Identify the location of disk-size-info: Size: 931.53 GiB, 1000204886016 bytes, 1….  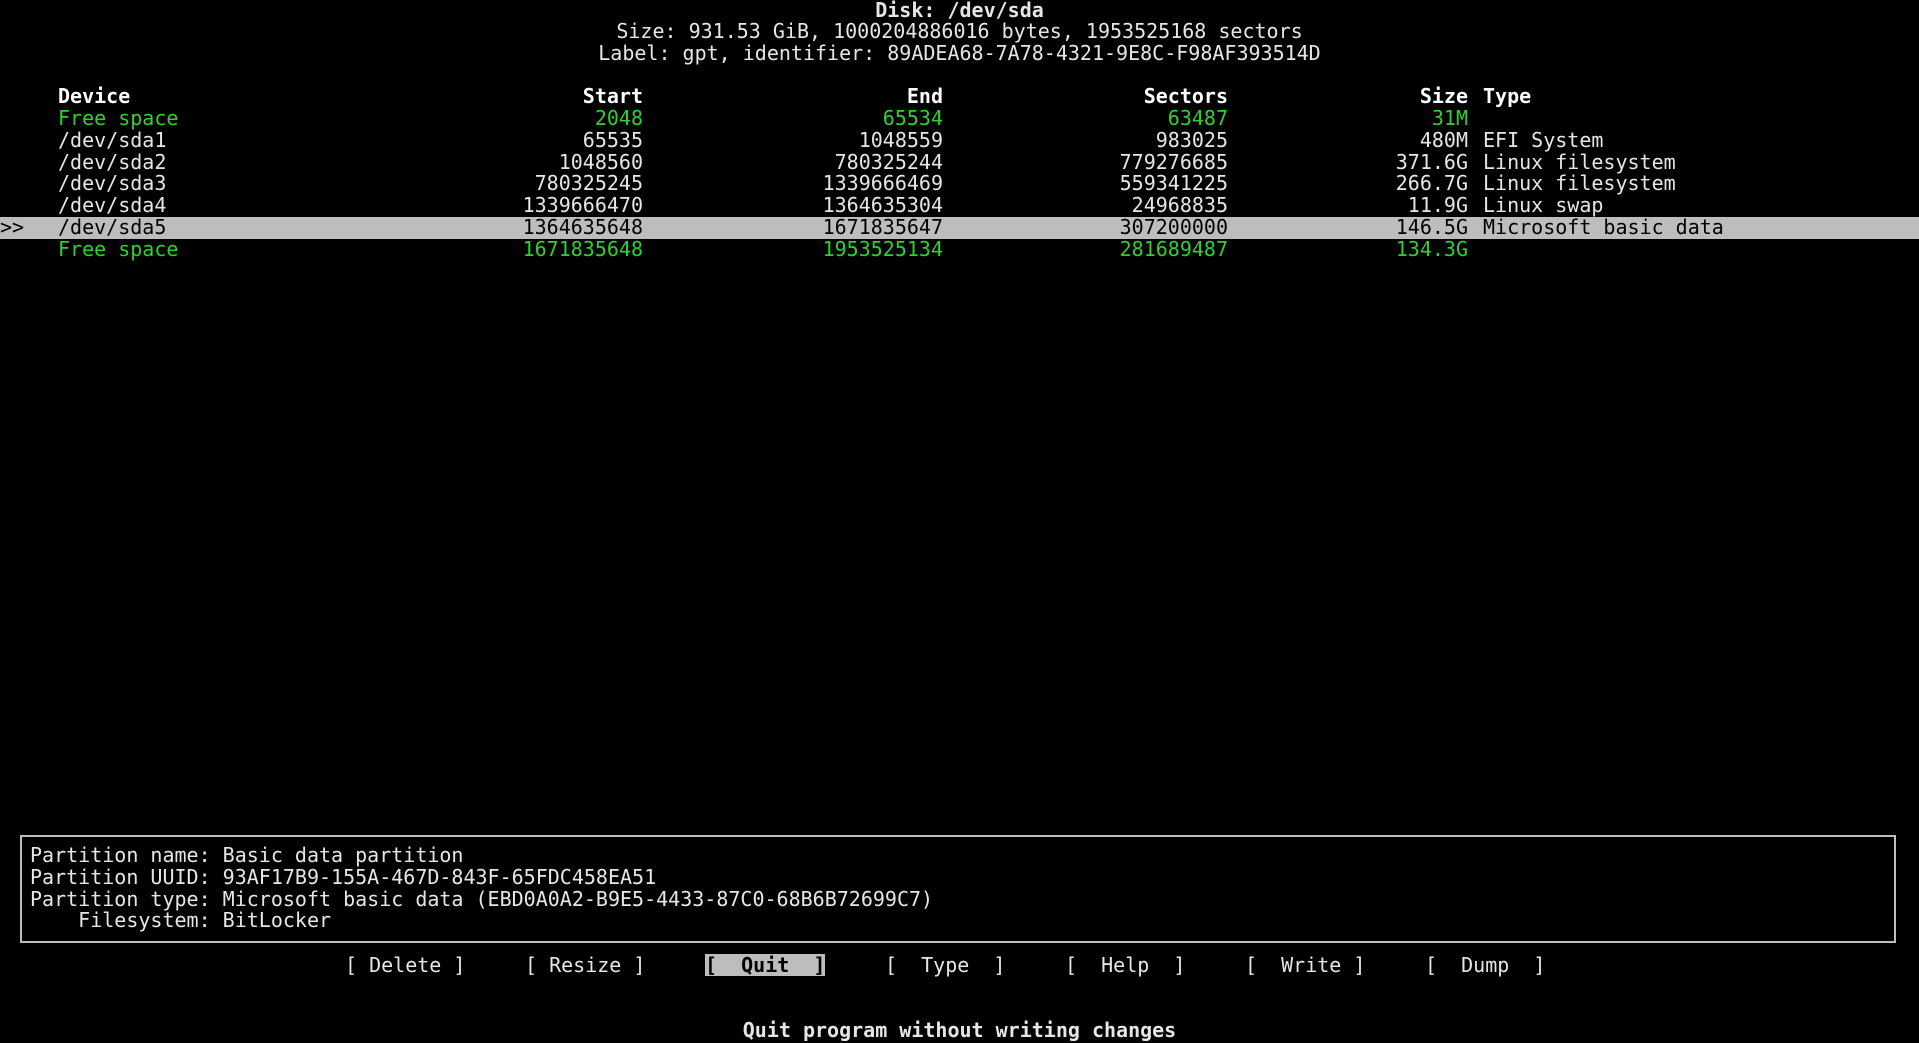
(959, 31).